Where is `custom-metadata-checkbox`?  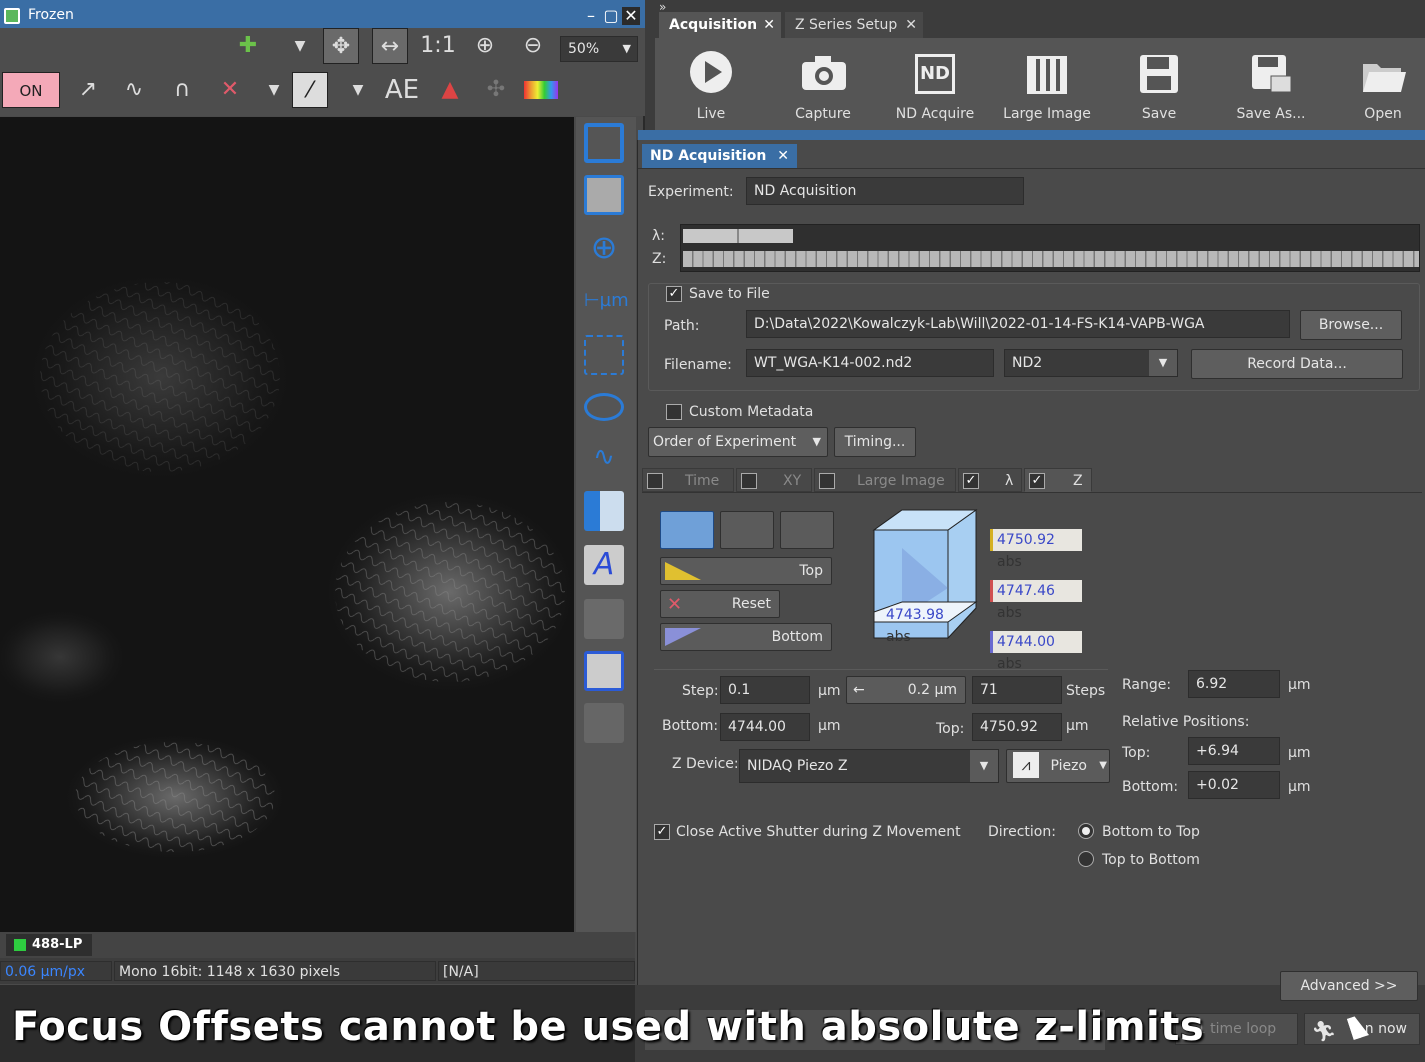 custom-metadata-checkbox is located at coordinates (674, 412).